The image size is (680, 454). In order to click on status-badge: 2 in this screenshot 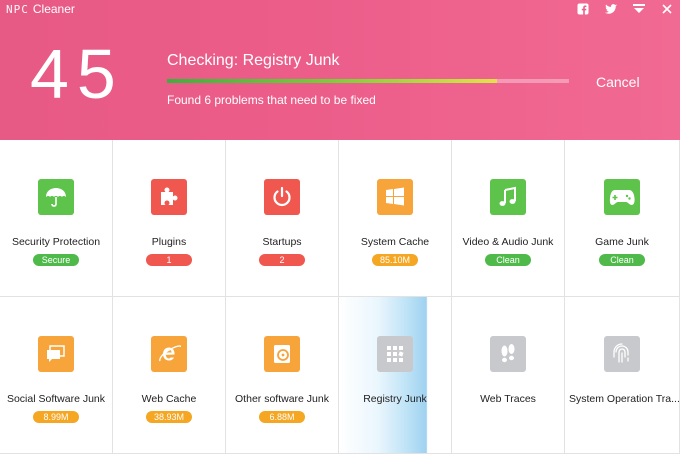, I will do `click(282, 260)`.